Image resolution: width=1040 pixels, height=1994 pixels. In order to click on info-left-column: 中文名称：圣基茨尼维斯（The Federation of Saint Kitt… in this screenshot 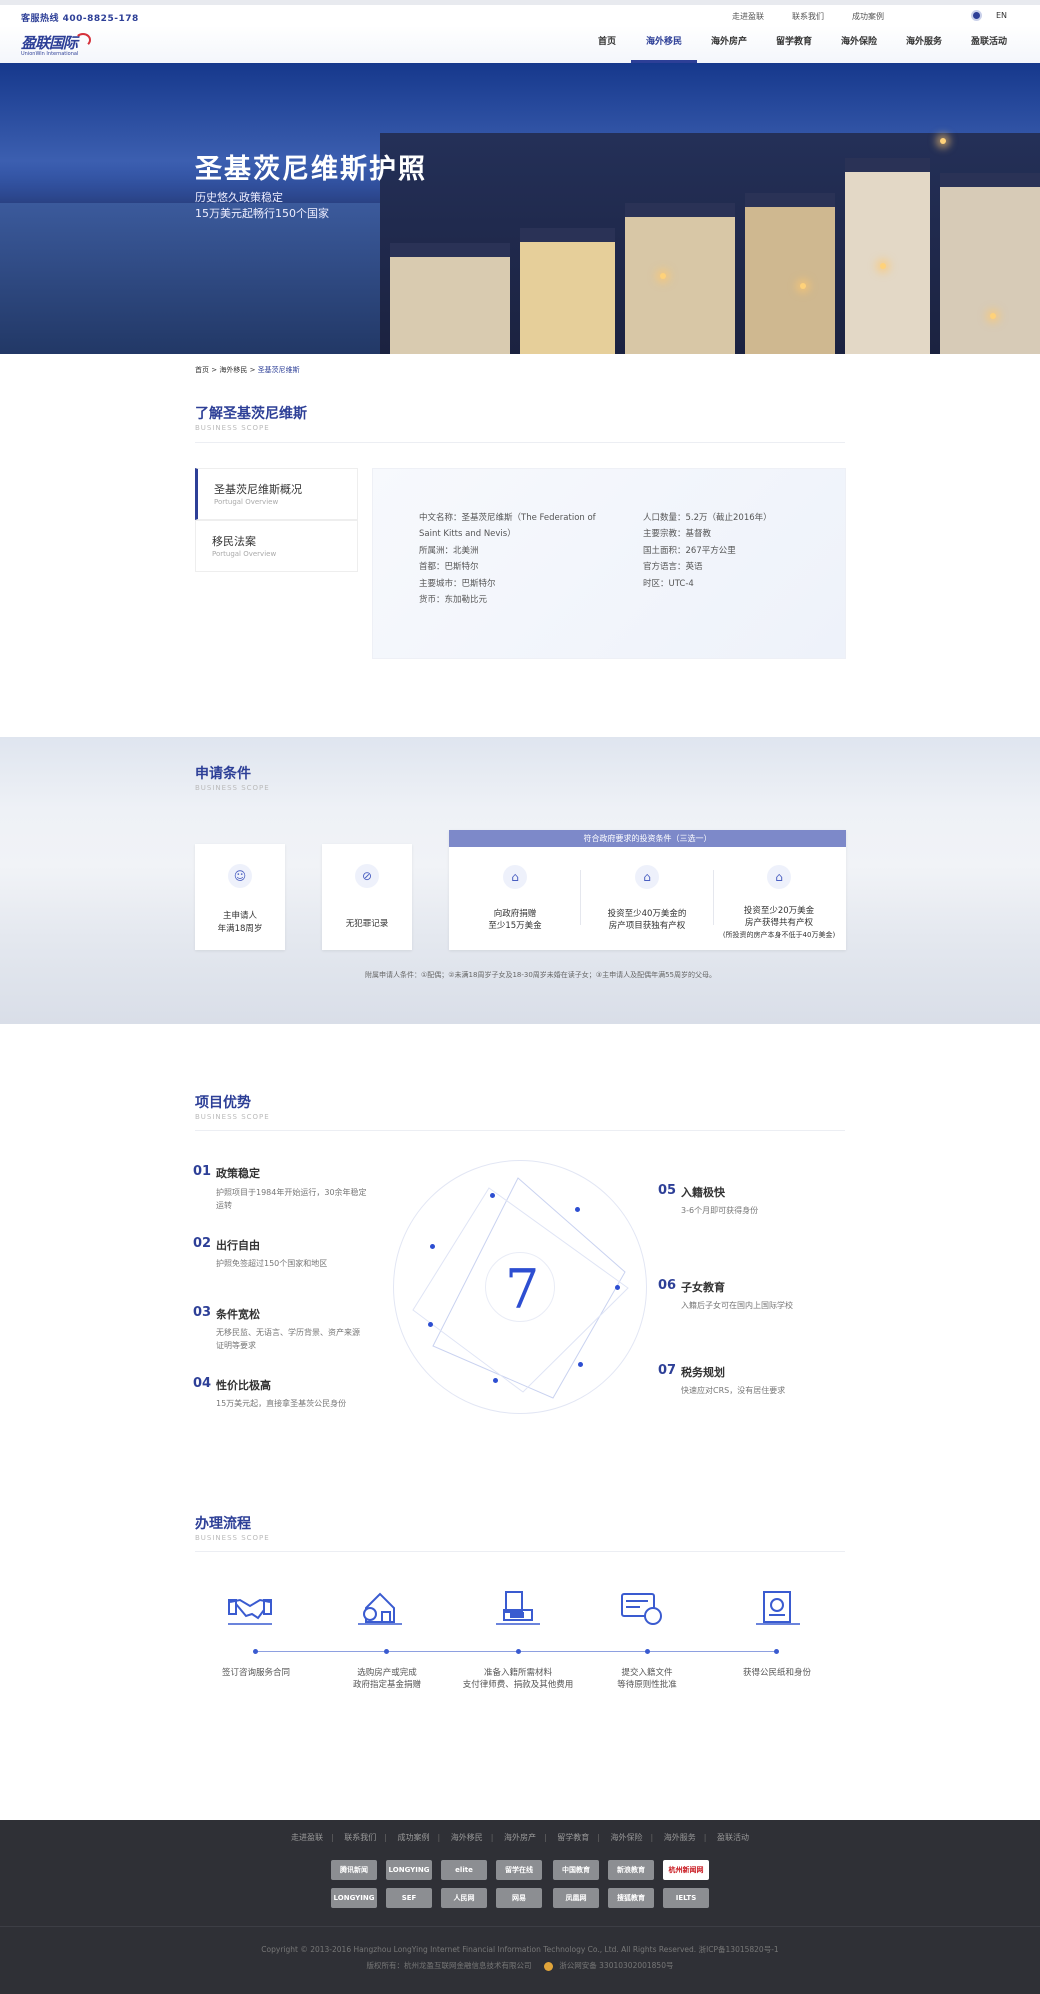, I will do `click(507, 559)`.